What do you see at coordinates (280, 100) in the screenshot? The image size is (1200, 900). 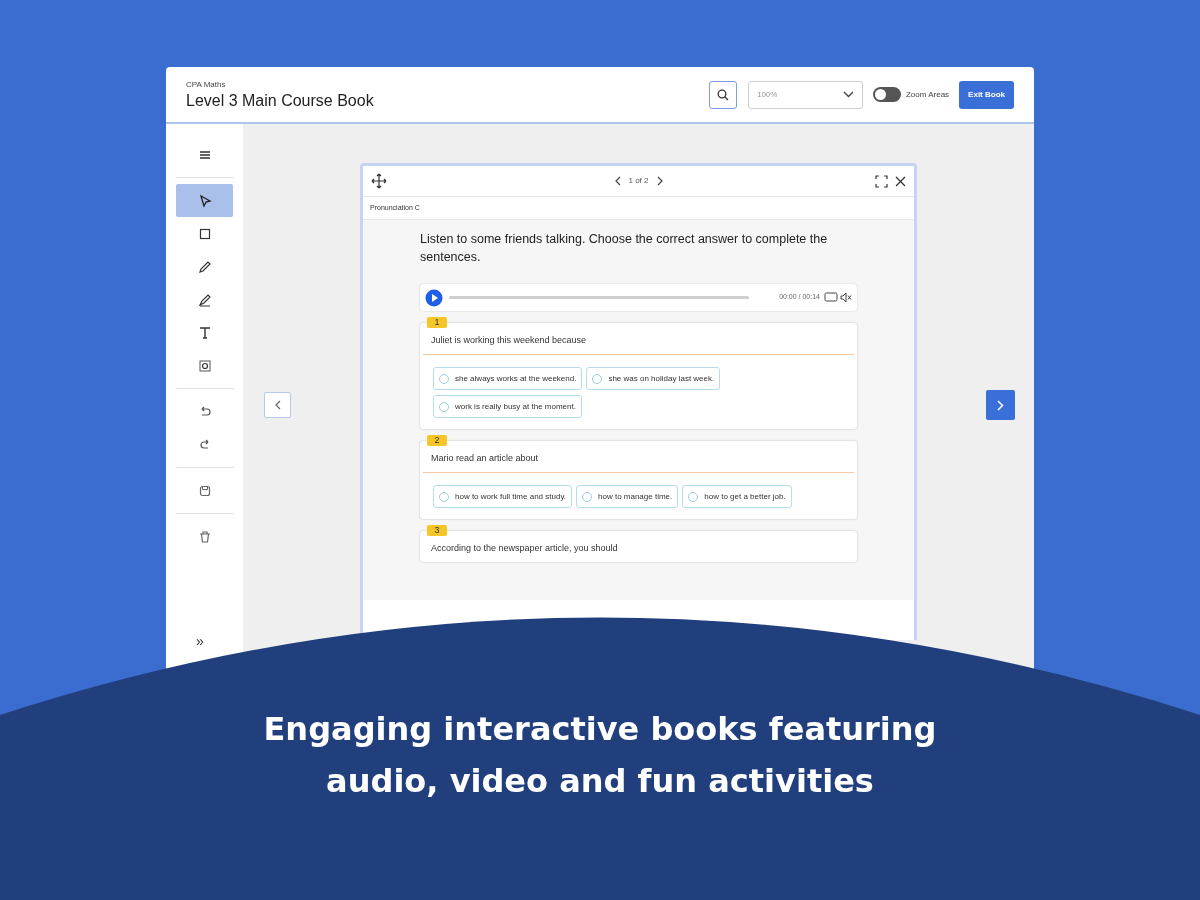 I see `book-title: Level 3 Main Course Book` at bounding box center [280, 100].